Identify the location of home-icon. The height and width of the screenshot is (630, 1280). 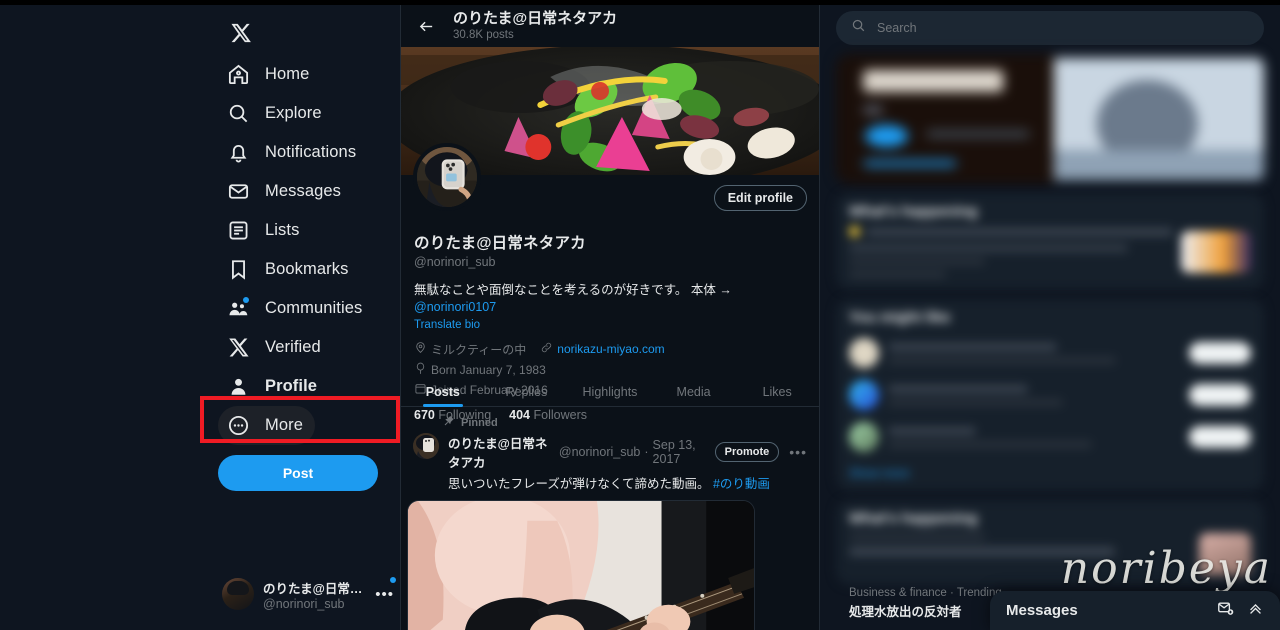
(238, 75).